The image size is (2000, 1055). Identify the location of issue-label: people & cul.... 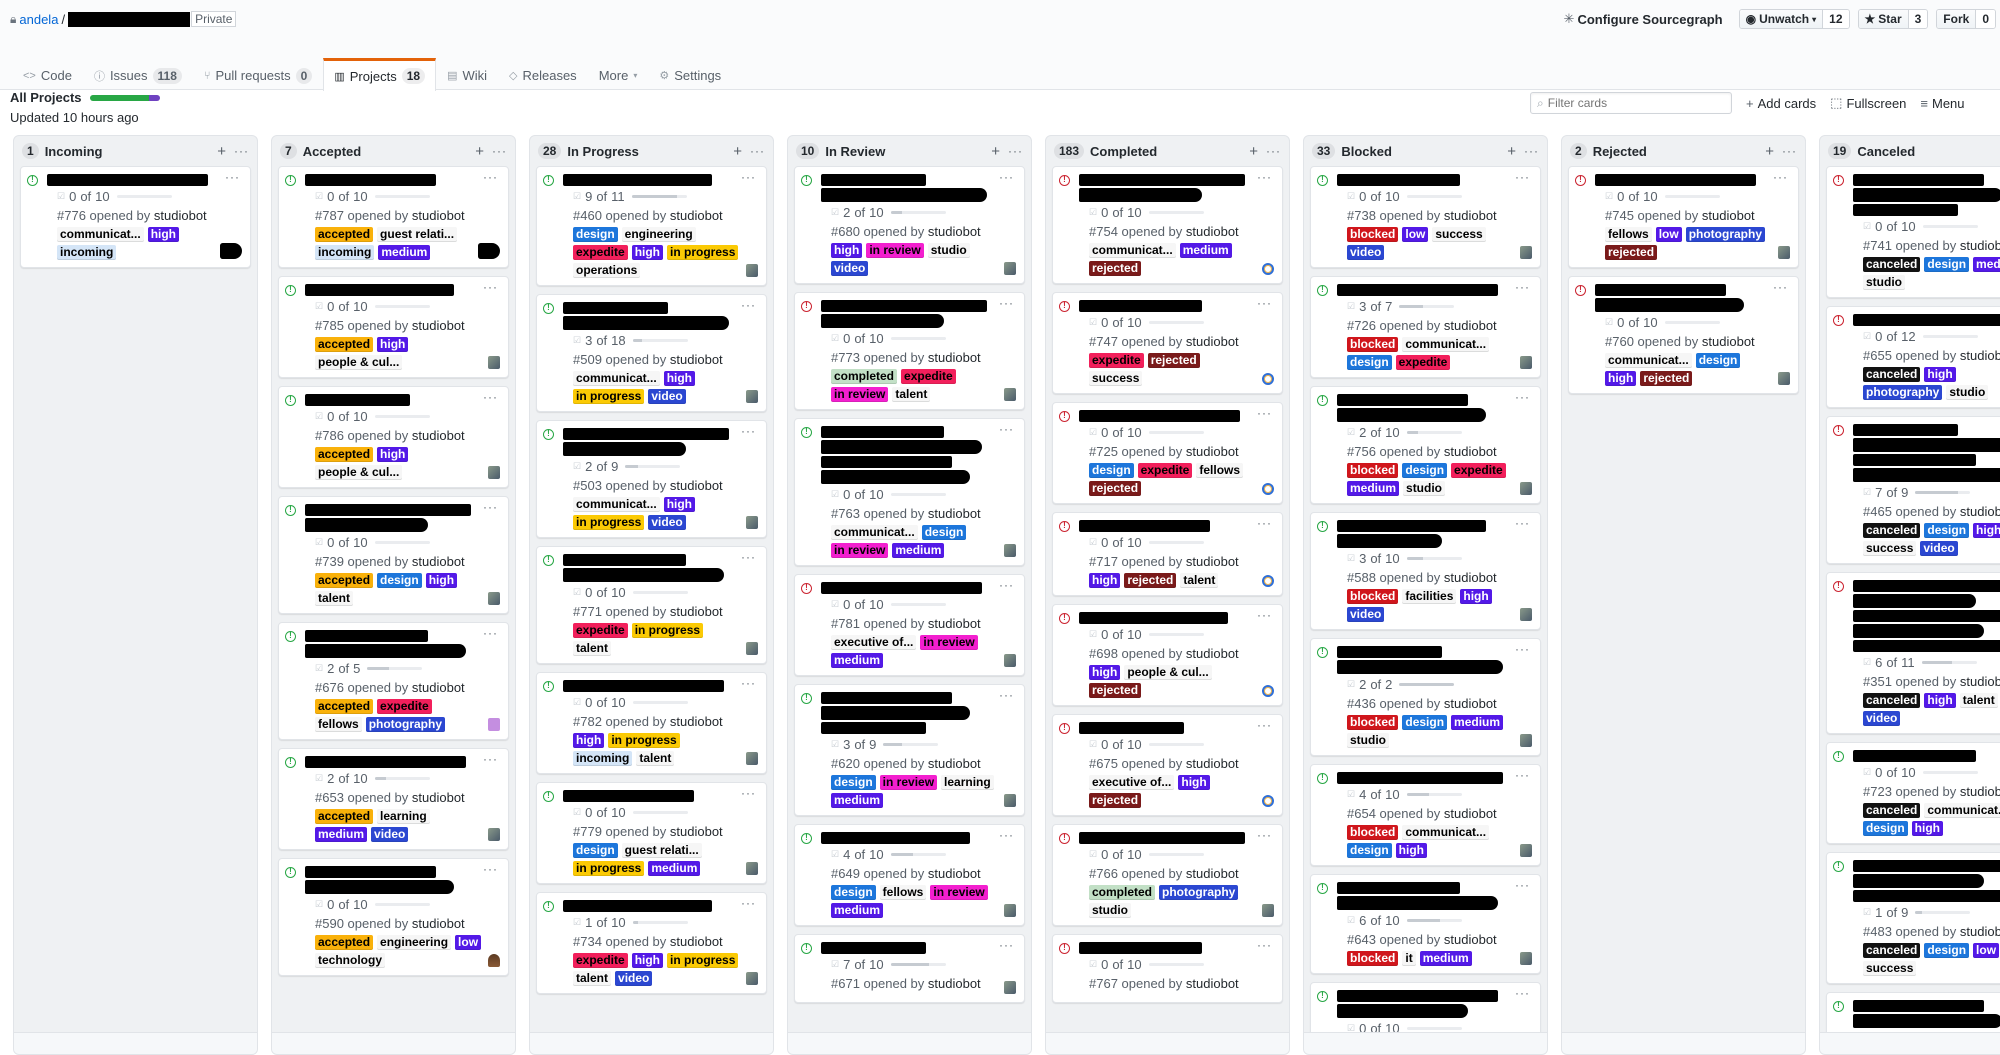
(359, 472).